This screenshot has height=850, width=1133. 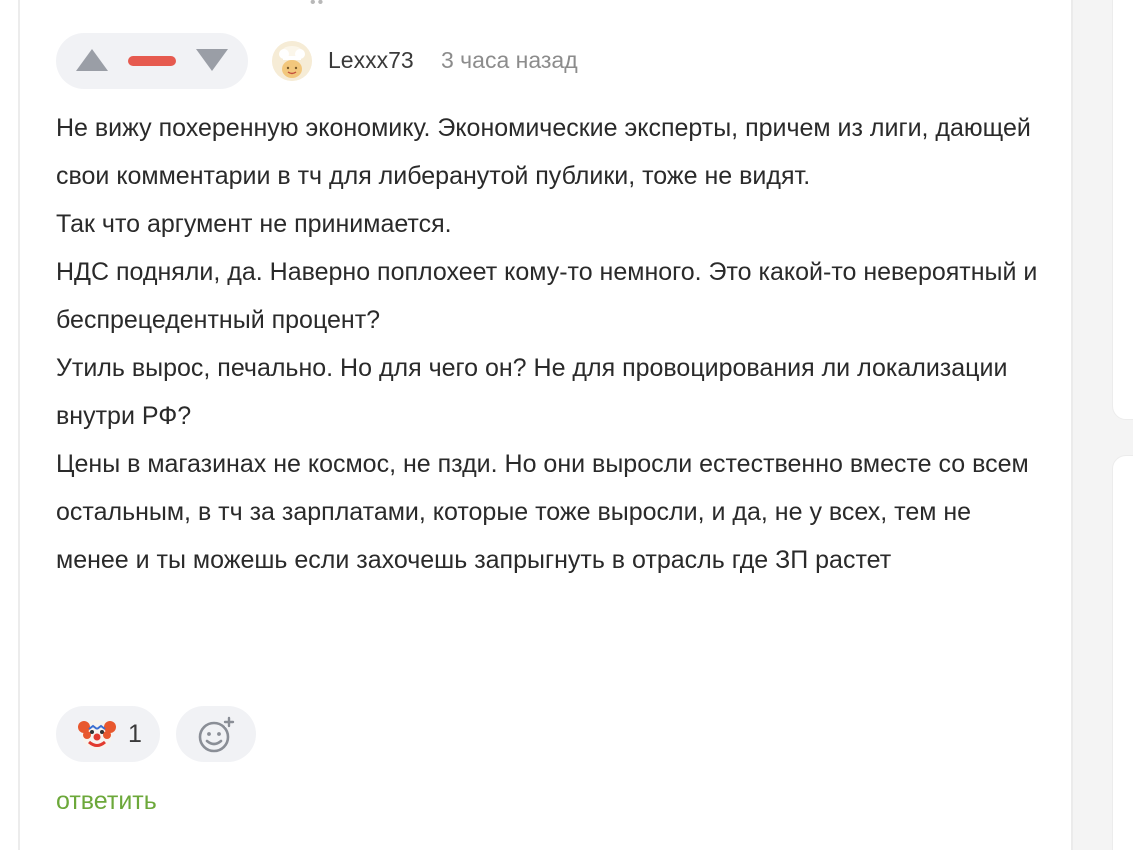 I want to click on vote-control, so click(x=152, y=61).